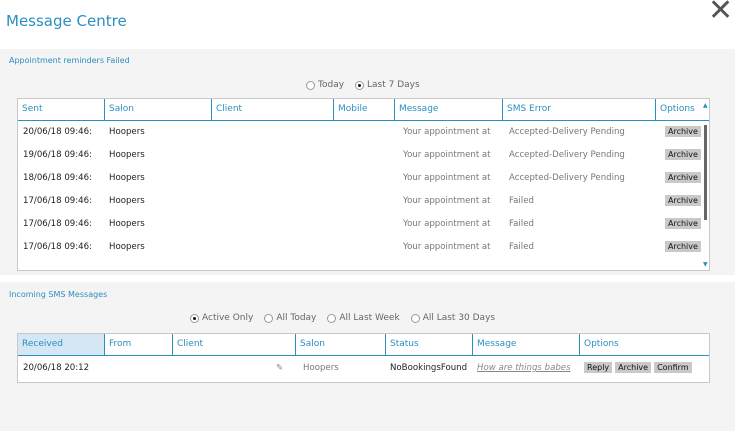 This screenshot has width=735, height=431. What do you see at coordinates (56, 368) in the screenshot?
I see `cell-received: 20/06/18 20:12` at bounding box center [56, 368].